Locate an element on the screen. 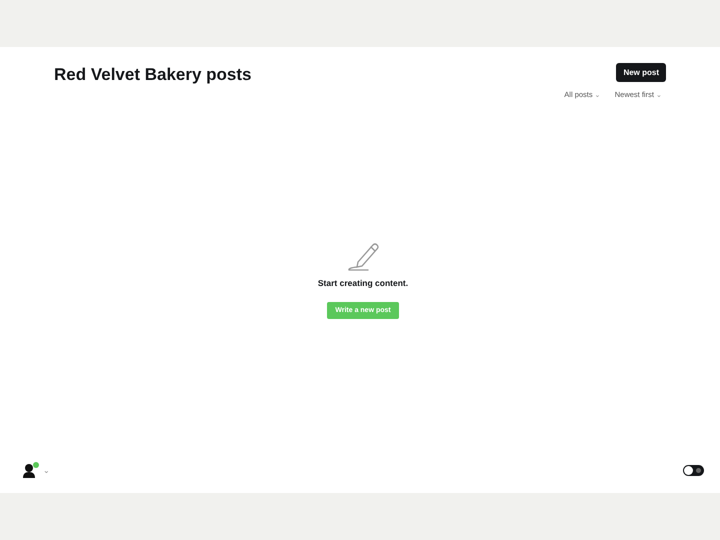 This screenshot has height=540, width=720. user-avatar-icon is located at coordinates (31, 470).